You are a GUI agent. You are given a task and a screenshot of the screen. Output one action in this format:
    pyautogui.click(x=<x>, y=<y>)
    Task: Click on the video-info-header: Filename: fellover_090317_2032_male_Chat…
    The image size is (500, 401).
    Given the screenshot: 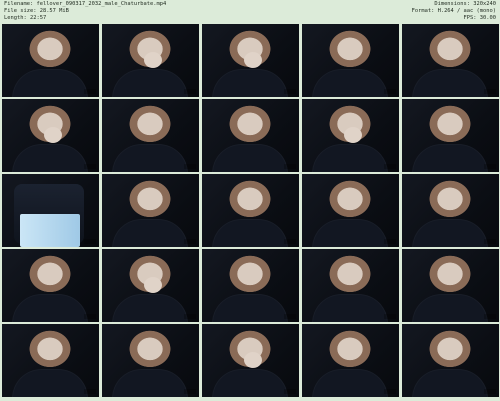 What is the action you would take?
    pyautogui.click(x=250, y=11)
    